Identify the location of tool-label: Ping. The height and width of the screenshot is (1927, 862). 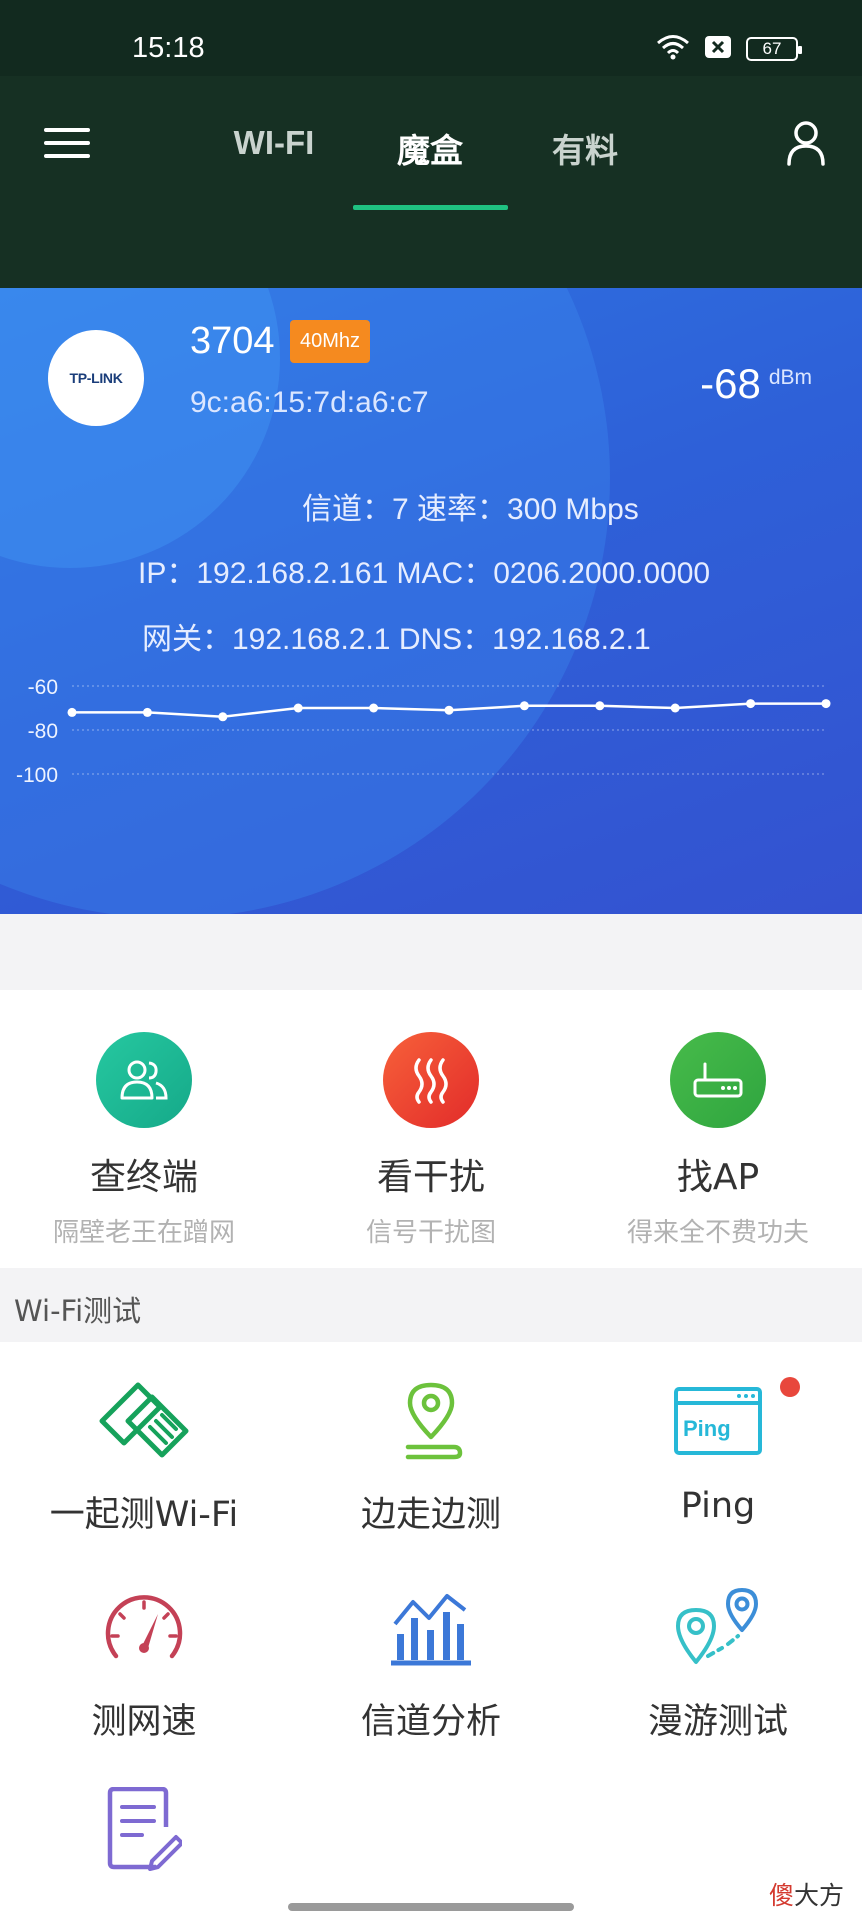
(718, 1506).